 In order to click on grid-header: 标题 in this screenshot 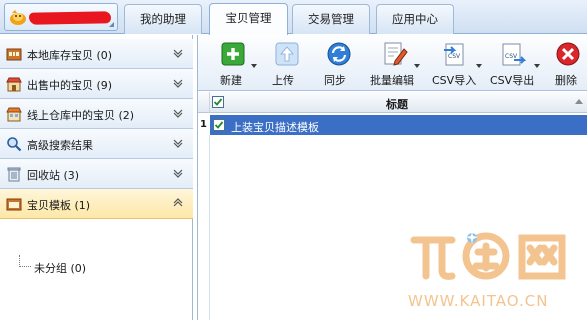, I will do `click(392, 102)`.